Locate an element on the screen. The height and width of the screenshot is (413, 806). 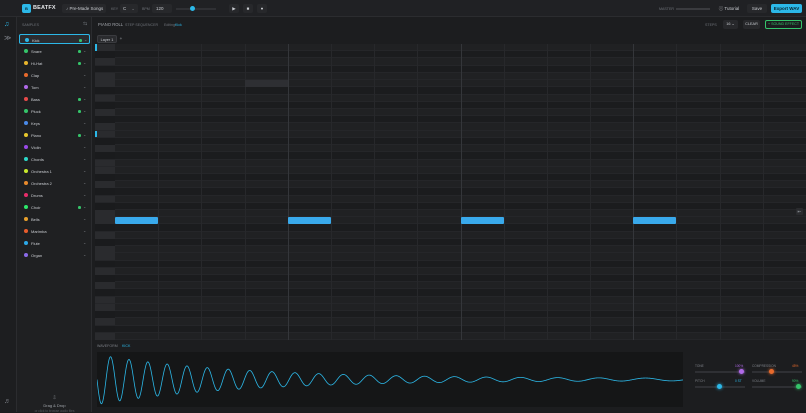
sample-item: Hi-Hat⌄ is located at coordinates (54, 63).